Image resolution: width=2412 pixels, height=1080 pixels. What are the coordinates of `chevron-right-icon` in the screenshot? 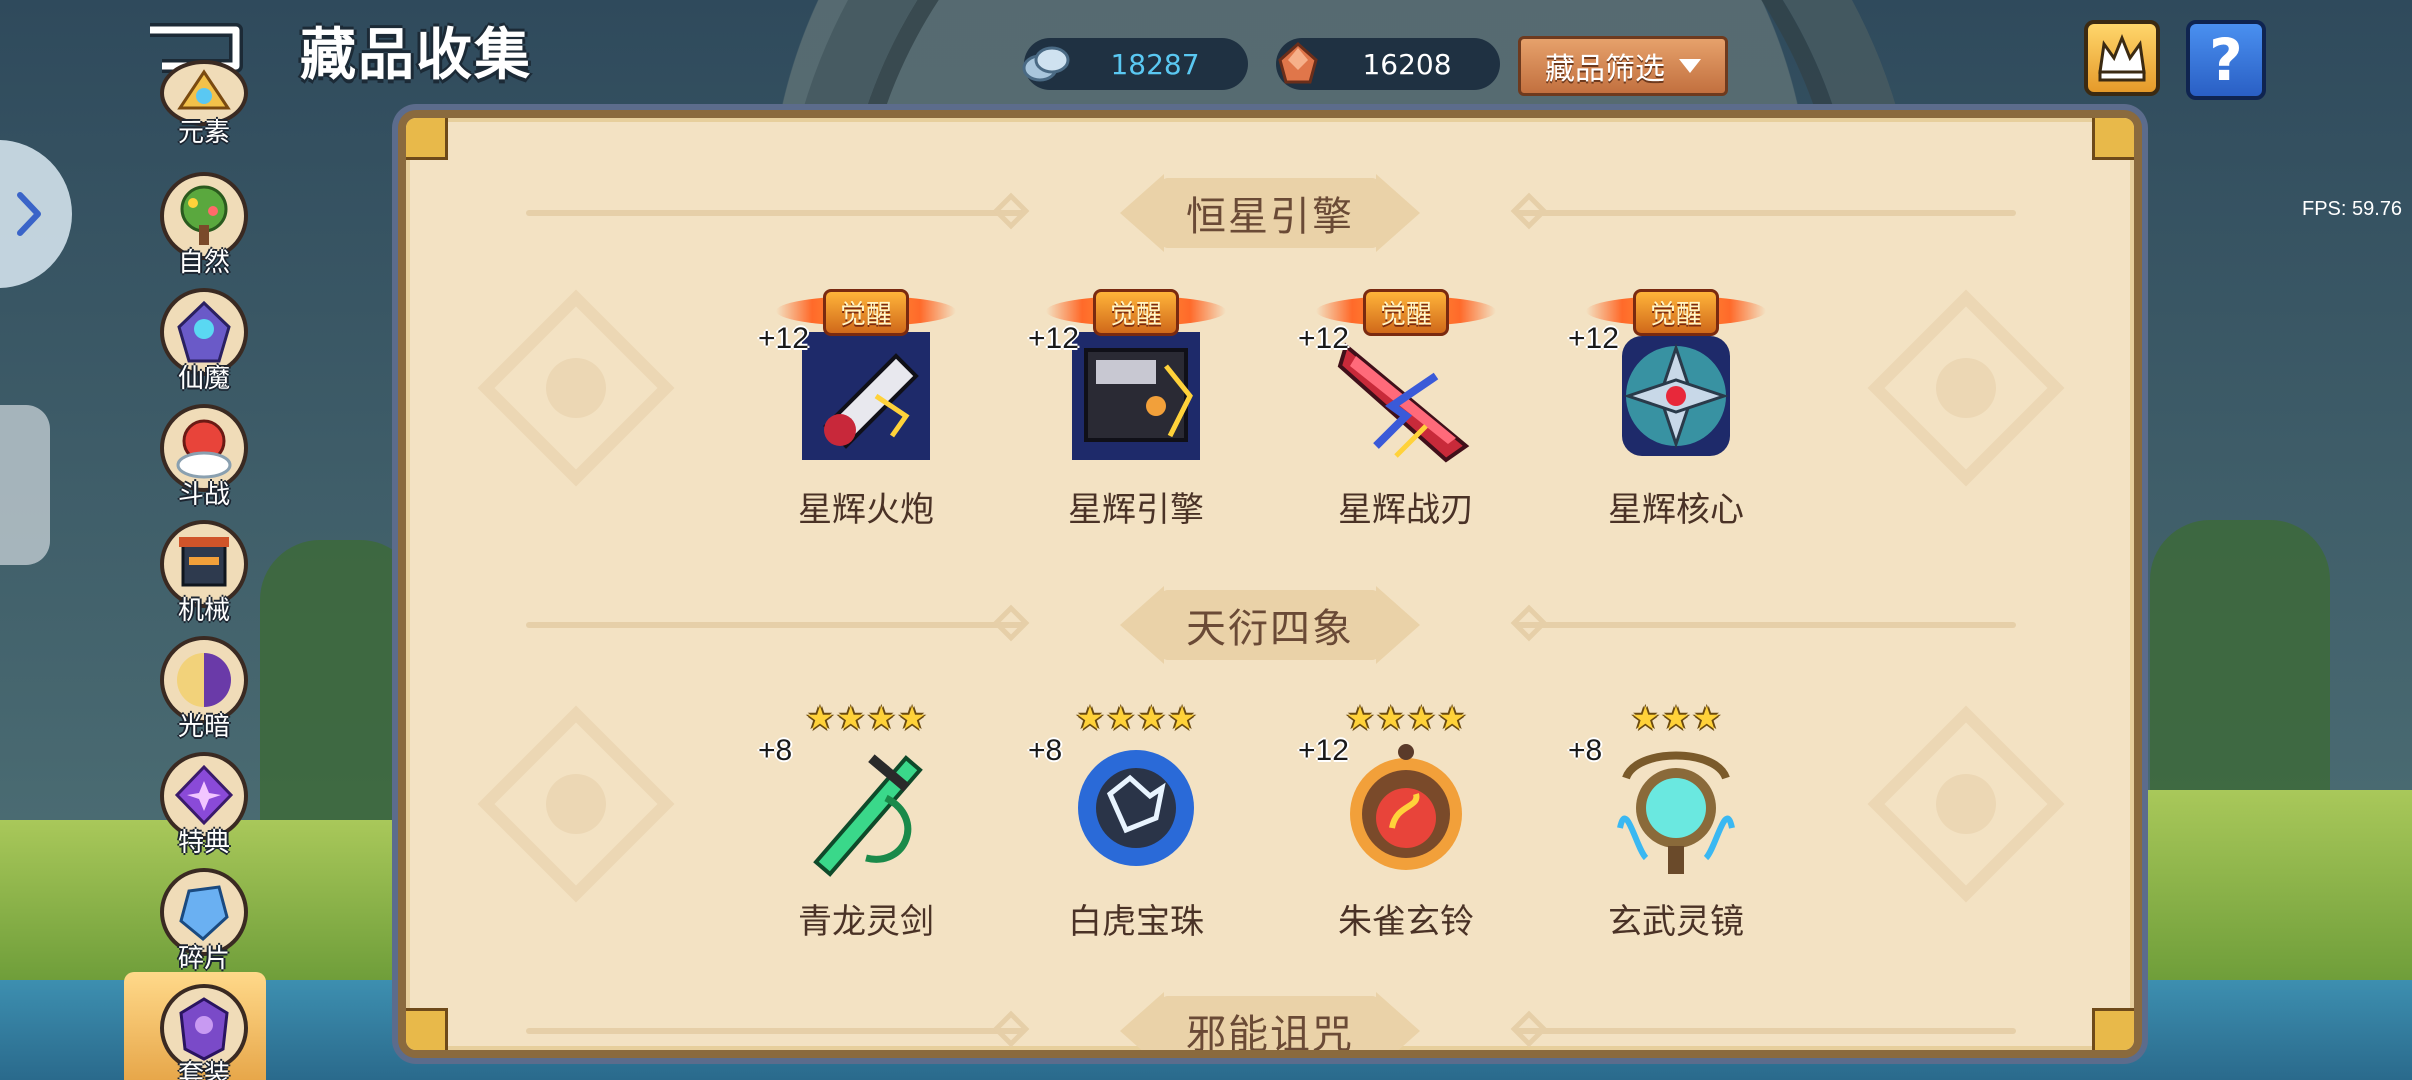 It's located at (29, 214).